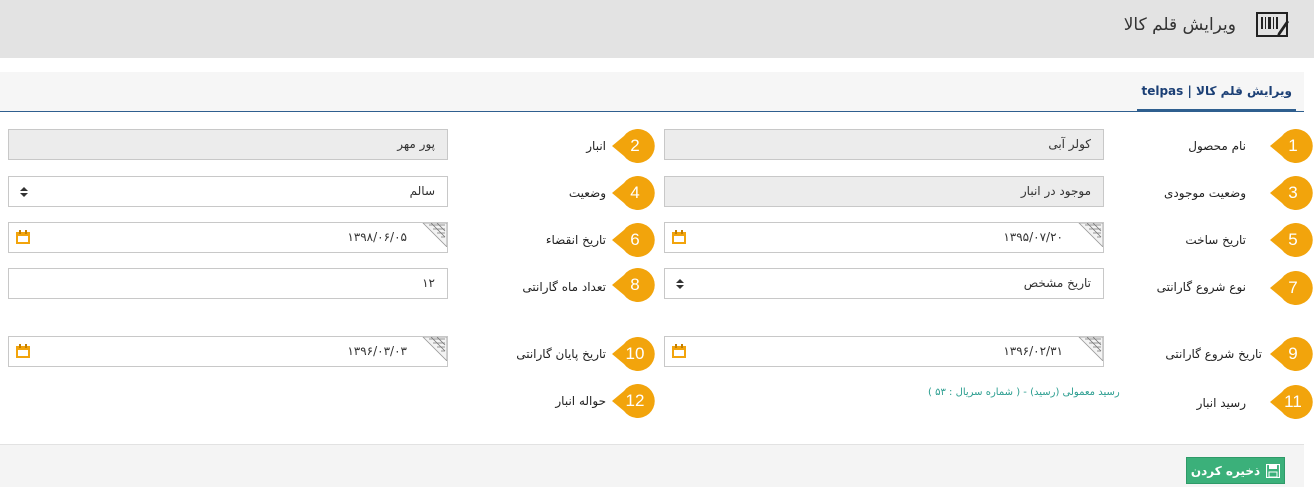 Image resolution: width=1314 pixels, height=487 pixels. Describe the element at coordinates (228, 144) in the screenshot. I see `warehouse-field: پور مهر` at that location.